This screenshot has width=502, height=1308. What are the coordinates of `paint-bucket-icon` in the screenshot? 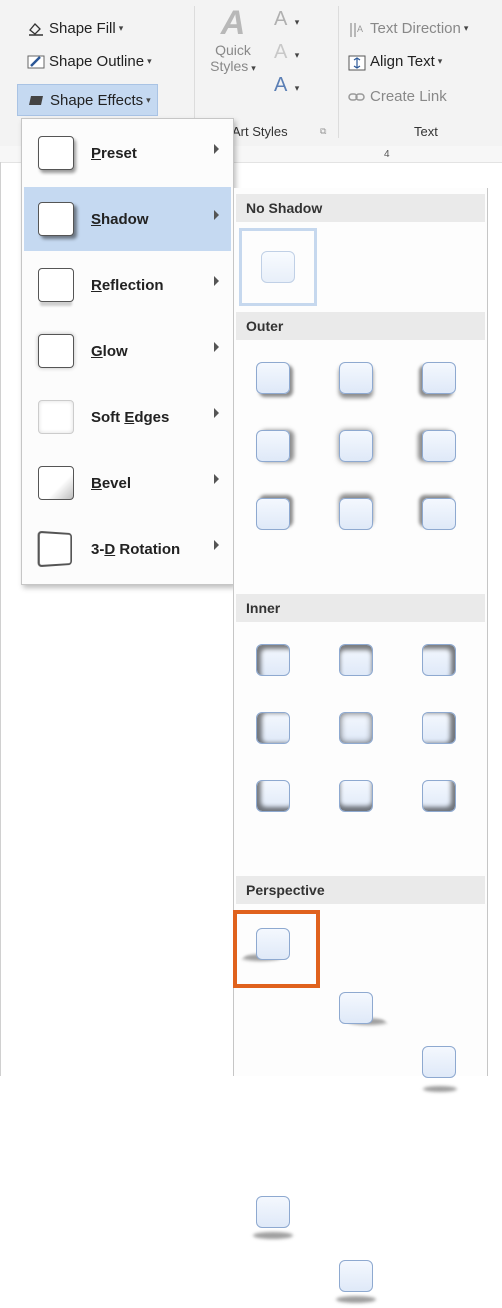 It's located at (36, 29).